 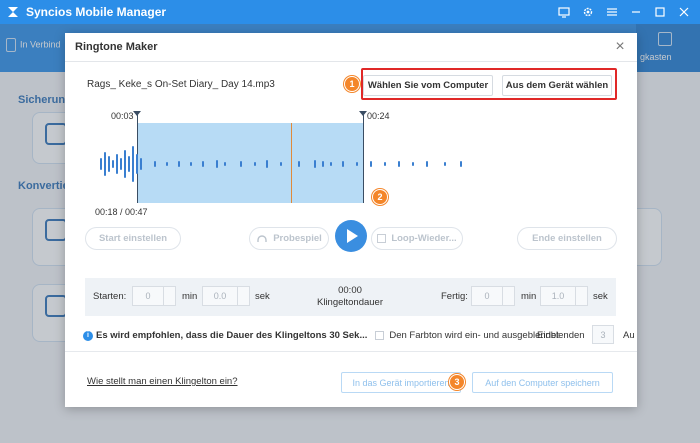 What do you see at coordinates (380, 197) in the screenshot?
I see `step-badge-2: 2` at bounding box center [380, 197].